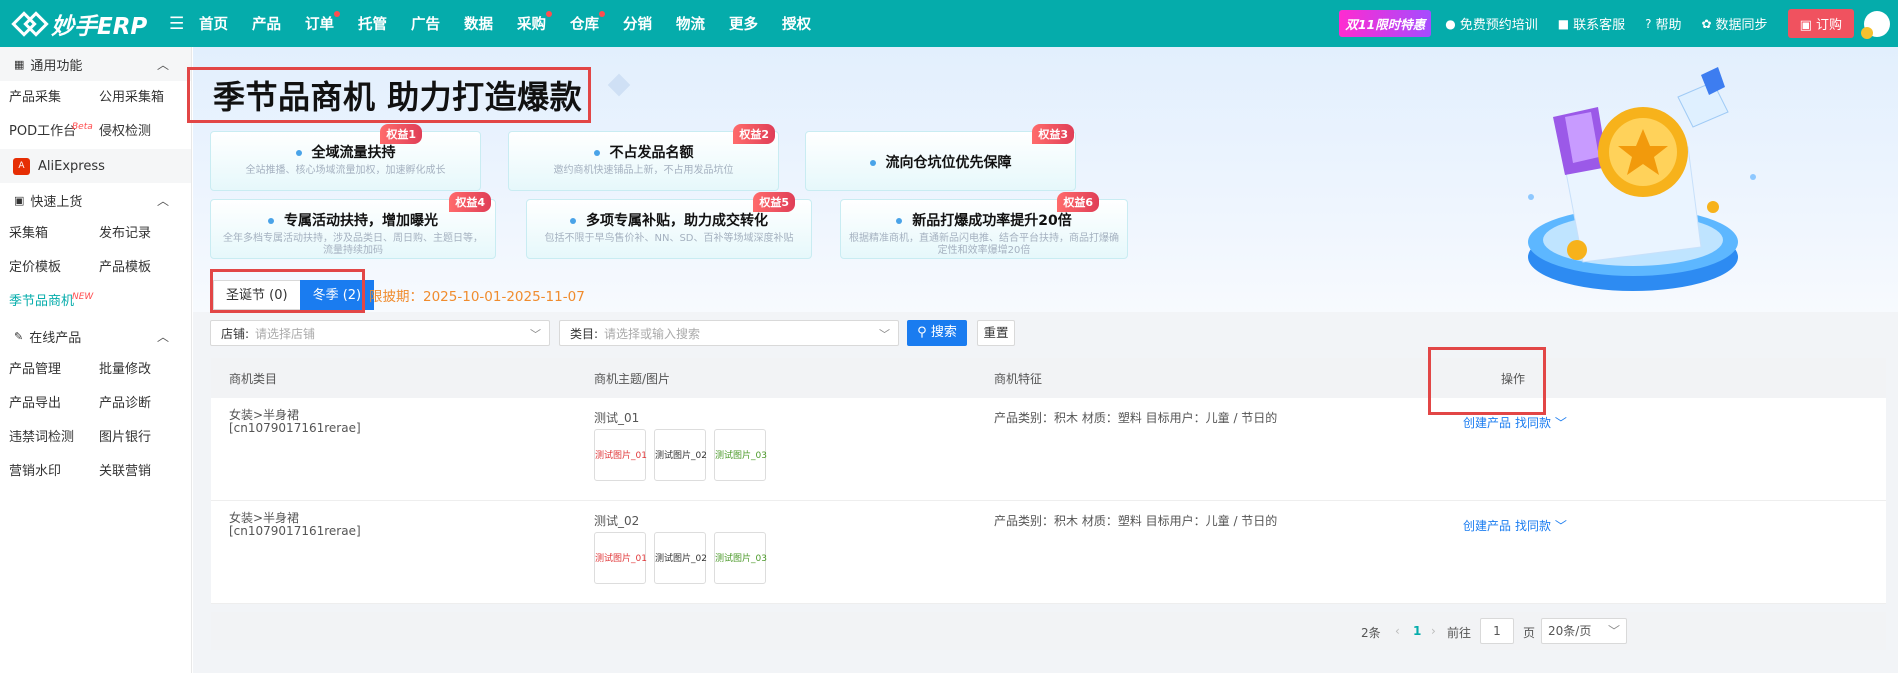 This screenshot has height=673, width=1898. Describe the element at coordinates (135, 98) in the screenshot. I see `sidebar-item-public-collect-box: 公用采集箱` at that location.